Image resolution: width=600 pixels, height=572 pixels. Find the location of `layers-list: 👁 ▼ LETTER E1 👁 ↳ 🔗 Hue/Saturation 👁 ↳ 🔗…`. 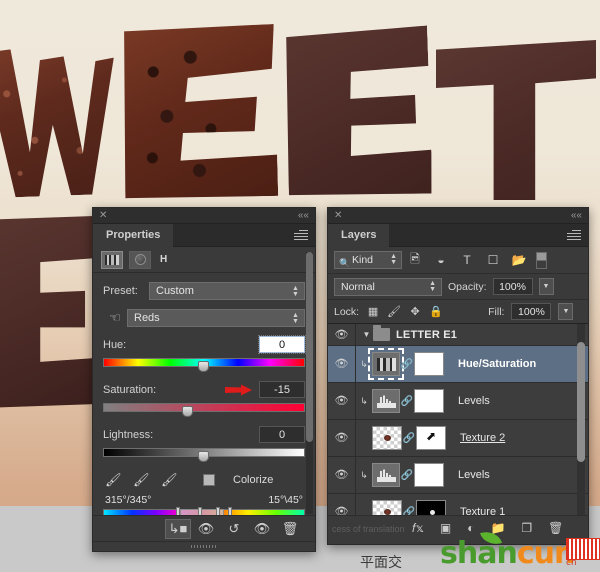

layers-list: 👁 ▼ LETTER E1 👁 ↳ 🔗 Hue/Saturation 👁 ↳ 🔗… is located at coordinates (458, 419).